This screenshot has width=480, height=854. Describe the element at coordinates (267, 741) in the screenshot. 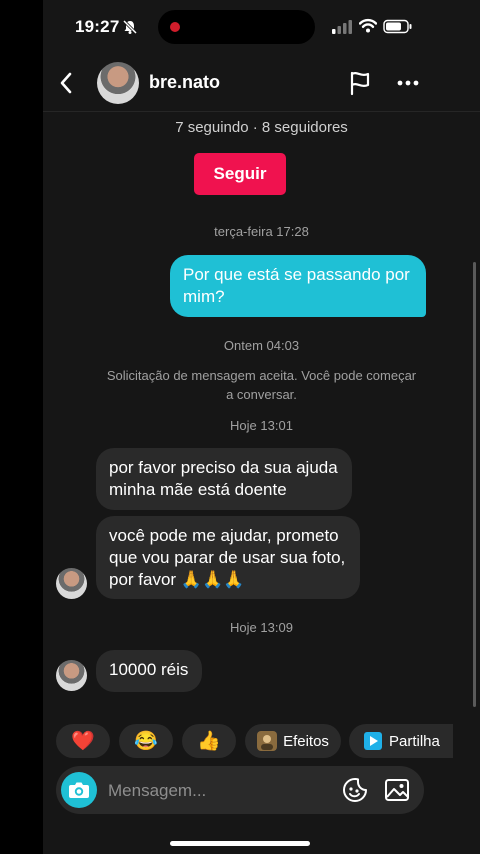

I see `effects-thumbnail-icon` at that location.